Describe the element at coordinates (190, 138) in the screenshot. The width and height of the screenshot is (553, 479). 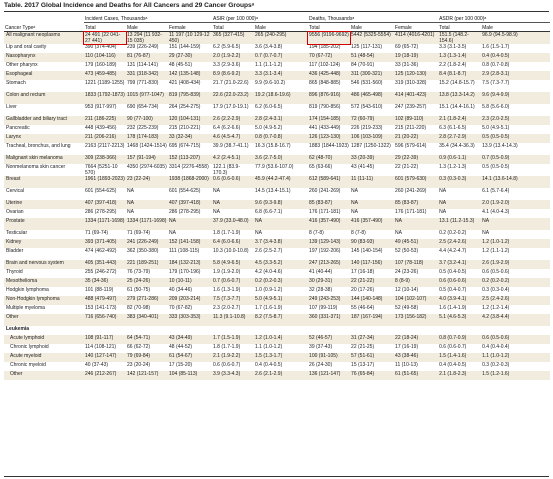
I see `value-cell: 33 (32-34)` at that location.